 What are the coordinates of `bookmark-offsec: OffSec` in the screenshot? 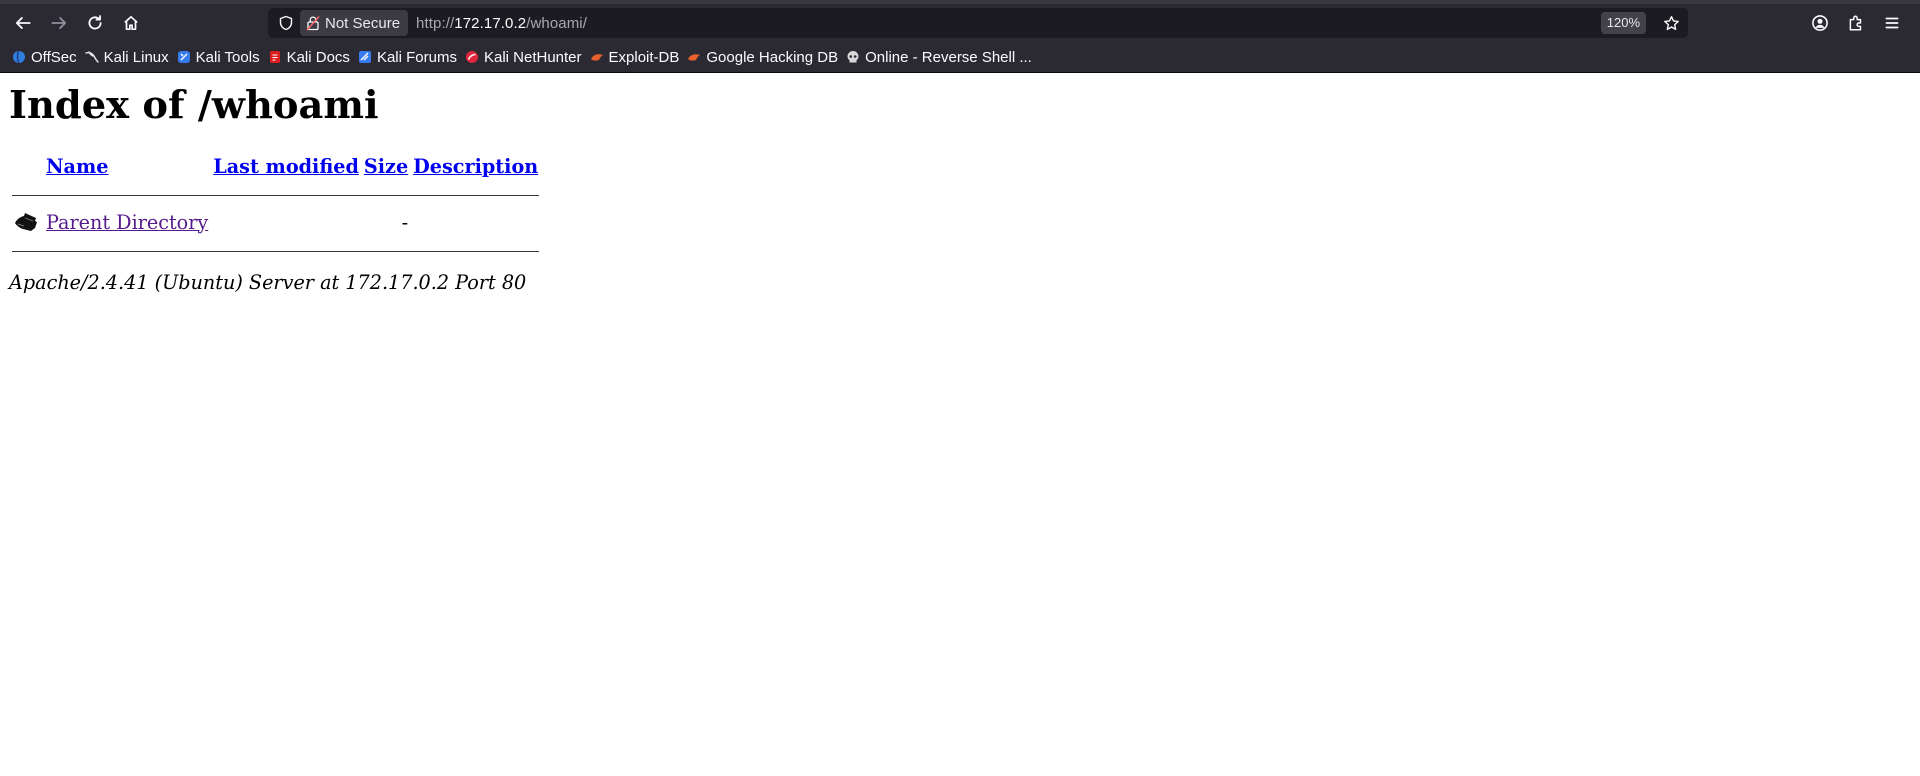 It's located at (46, 57).